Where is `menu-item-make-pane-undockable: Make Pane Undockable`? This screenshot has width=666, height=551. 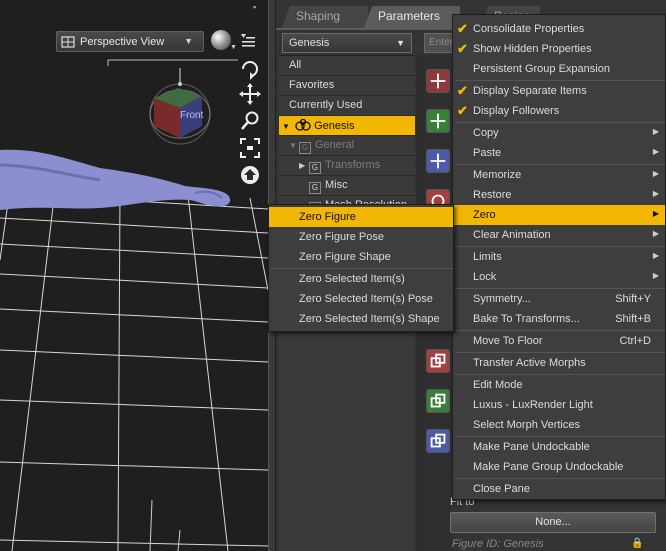 menu-item-make-pane-undockable: Make Pane Undockable is located at coordinates (559, 447).